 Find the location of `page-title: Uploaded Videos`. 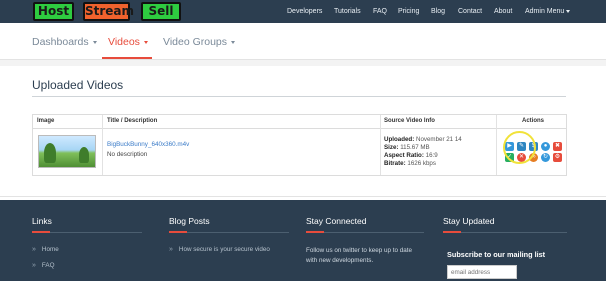

page-title: Uploaded Videos is located at coordinates (78, 85).